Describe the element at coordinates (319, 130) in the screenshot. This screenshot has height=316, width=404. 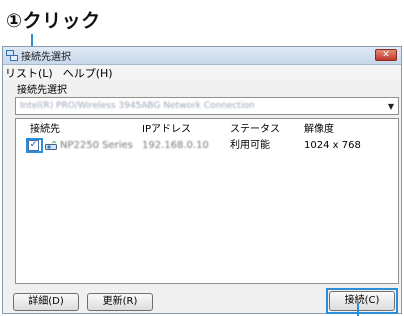
I see `column-header-resolution: 解像度` at that location.